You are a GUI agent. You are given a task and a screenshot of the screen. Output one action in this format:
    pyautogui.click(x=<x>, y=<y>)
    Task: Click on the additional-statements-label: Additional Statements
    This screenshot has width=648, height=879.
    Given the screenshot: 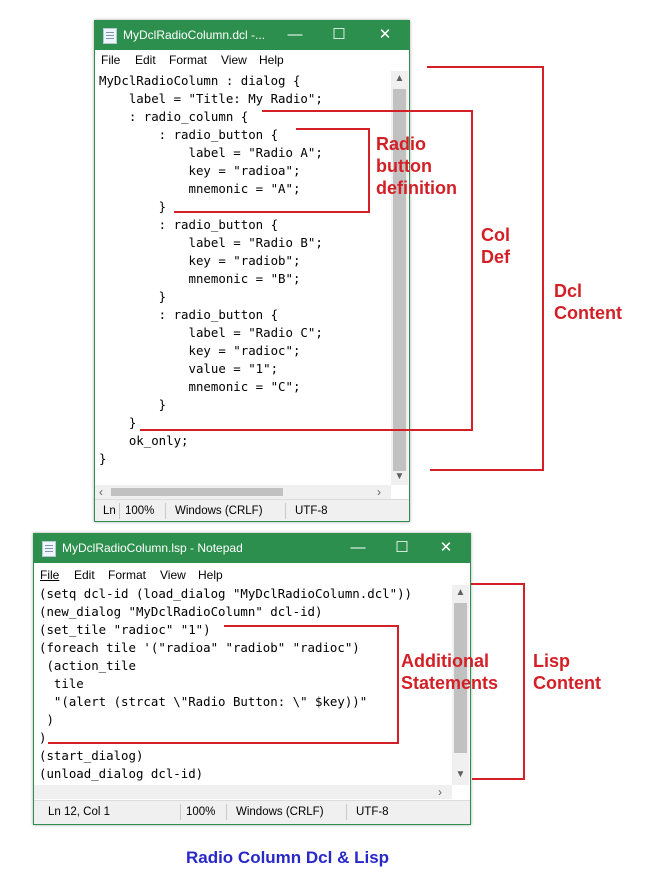 What is the action you would take?
    pyautogui.click(x=450, y=672)
    